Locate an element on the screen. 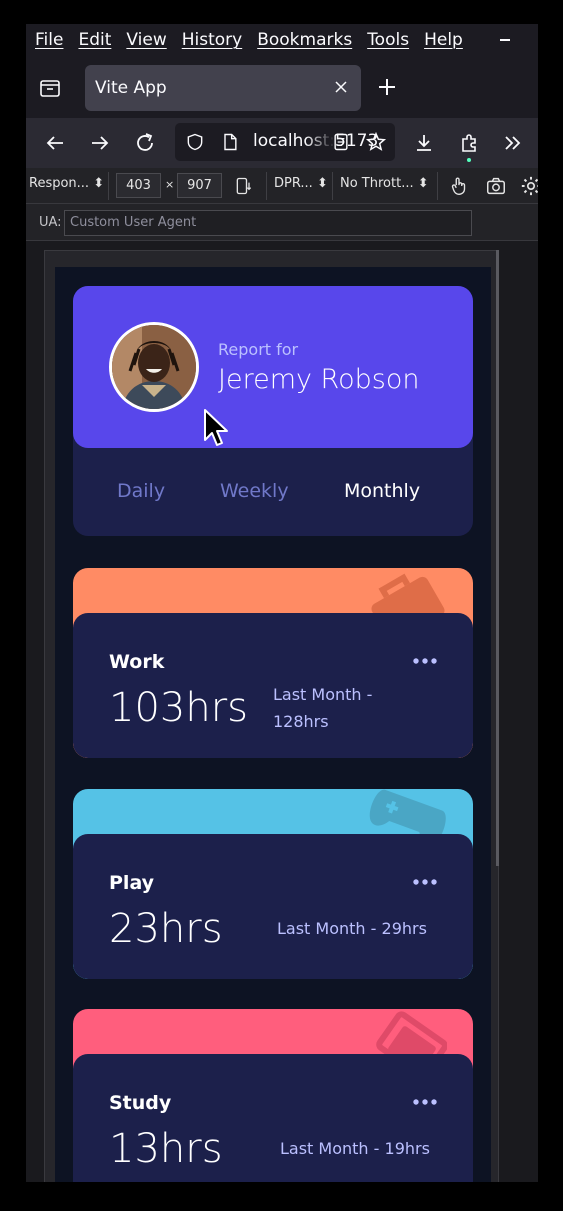  dpr-selector: DPR... ⬍ is located at coordinates (301, 183).